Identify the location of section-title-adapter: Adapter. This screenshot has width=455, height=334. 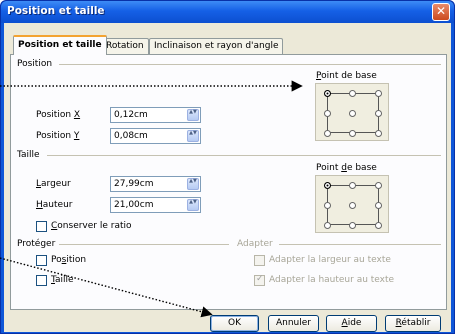
(255, 244).